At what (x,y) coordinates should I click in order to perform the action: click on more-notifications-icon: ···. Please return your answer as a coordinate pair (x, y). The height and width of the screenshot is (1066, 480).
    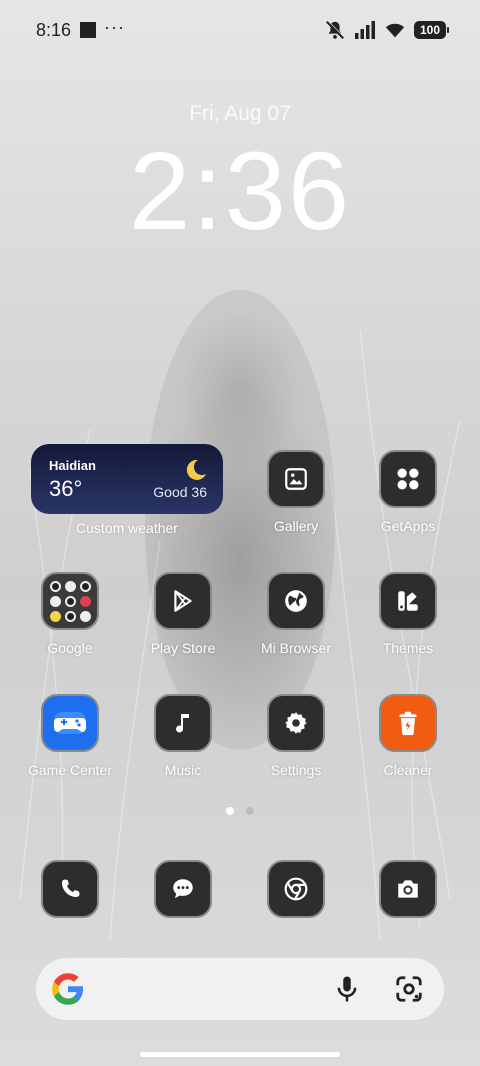
    Looking at the image, I should click on (114, 27).